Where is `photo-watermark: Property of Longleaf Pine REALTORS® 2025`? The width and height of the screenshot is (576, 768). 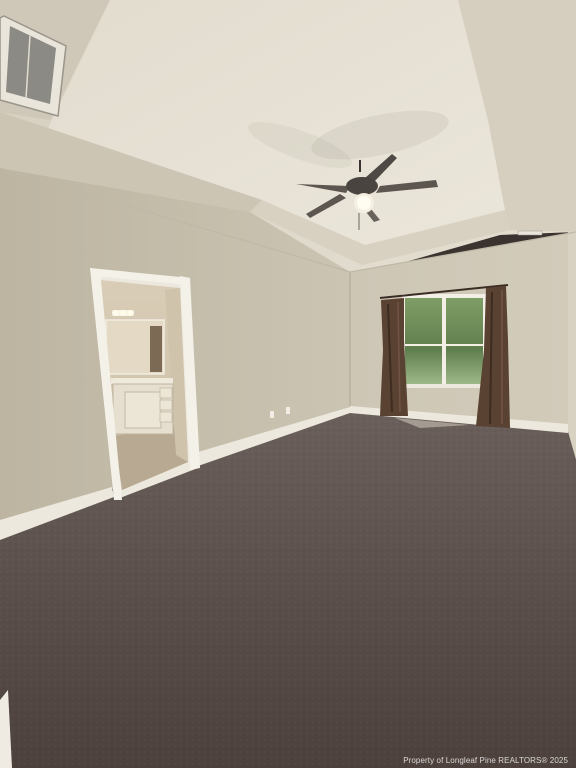 photo-watermark: Property of Longleaf Pine REALTORS® 2025 is located at coordinates (485, 760).